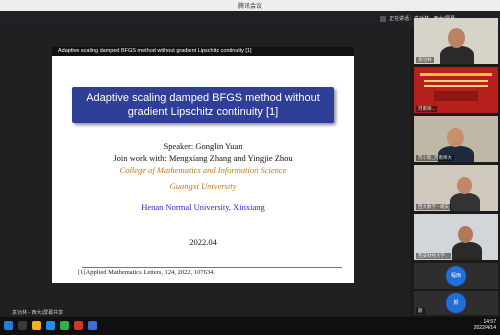  I want to click on footnote-divider, so click(212, 267).